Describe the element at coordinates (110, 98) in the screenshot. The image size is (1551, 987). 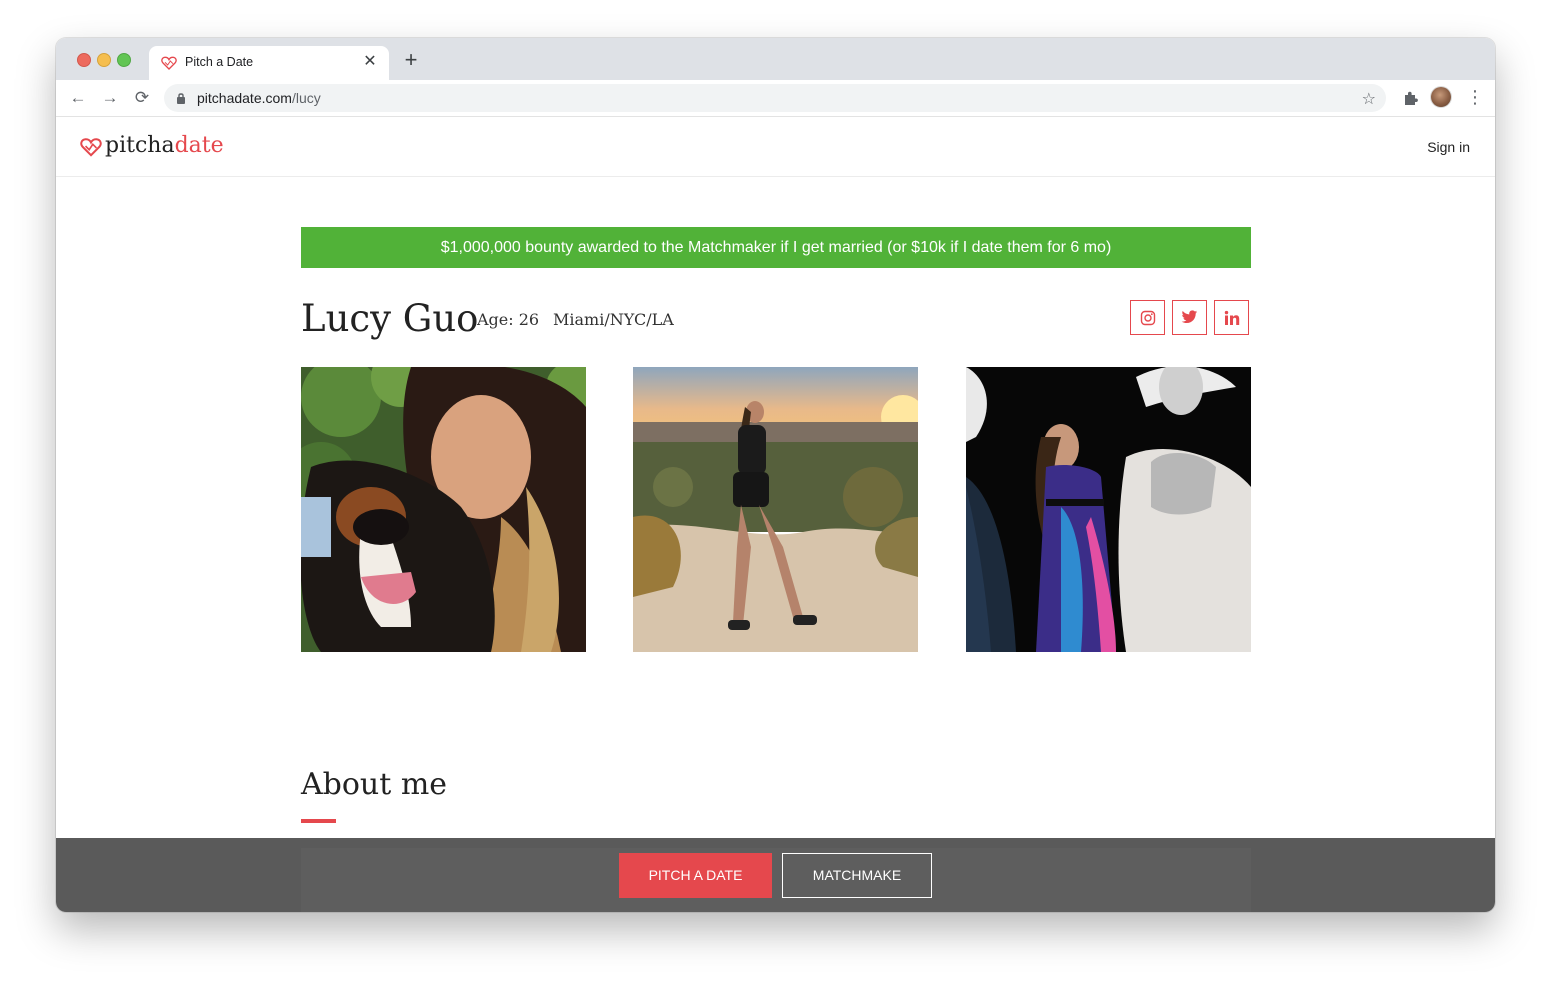
I see `forward-arrow-icon: →` at that location.